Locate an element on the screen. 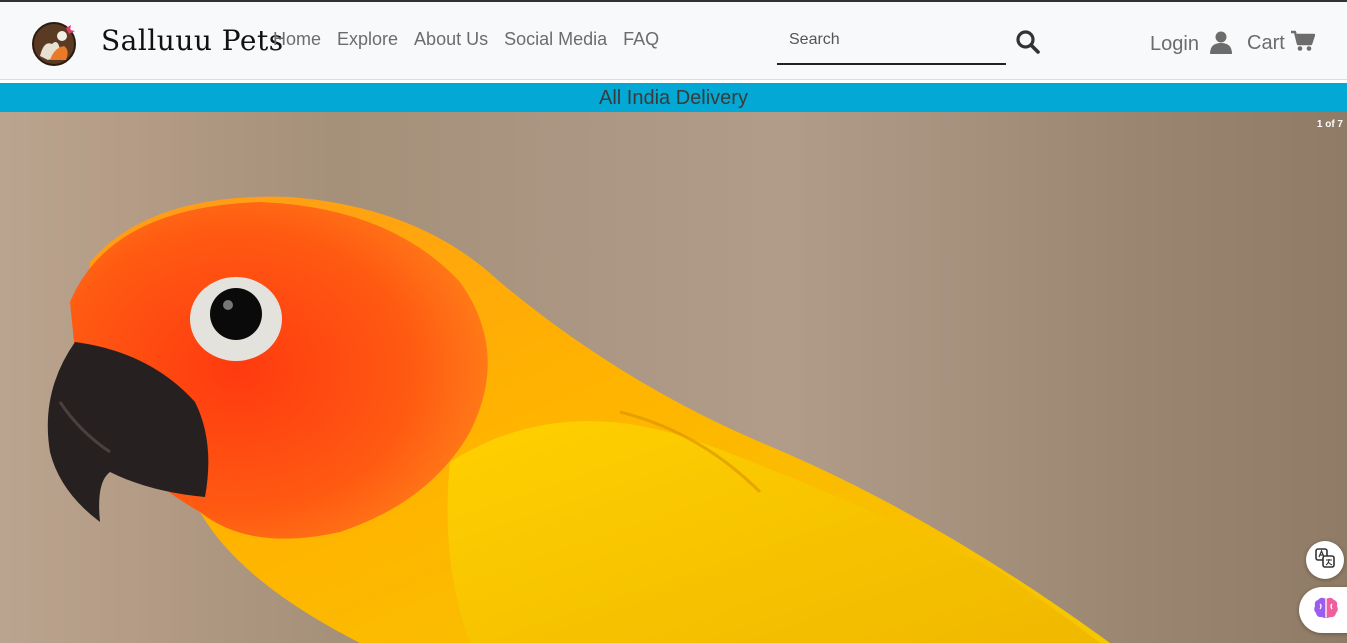 The height and width of the screenshot is (643, 1347). brand-name: Salluuu Pets is located at coordinates (192, 40).